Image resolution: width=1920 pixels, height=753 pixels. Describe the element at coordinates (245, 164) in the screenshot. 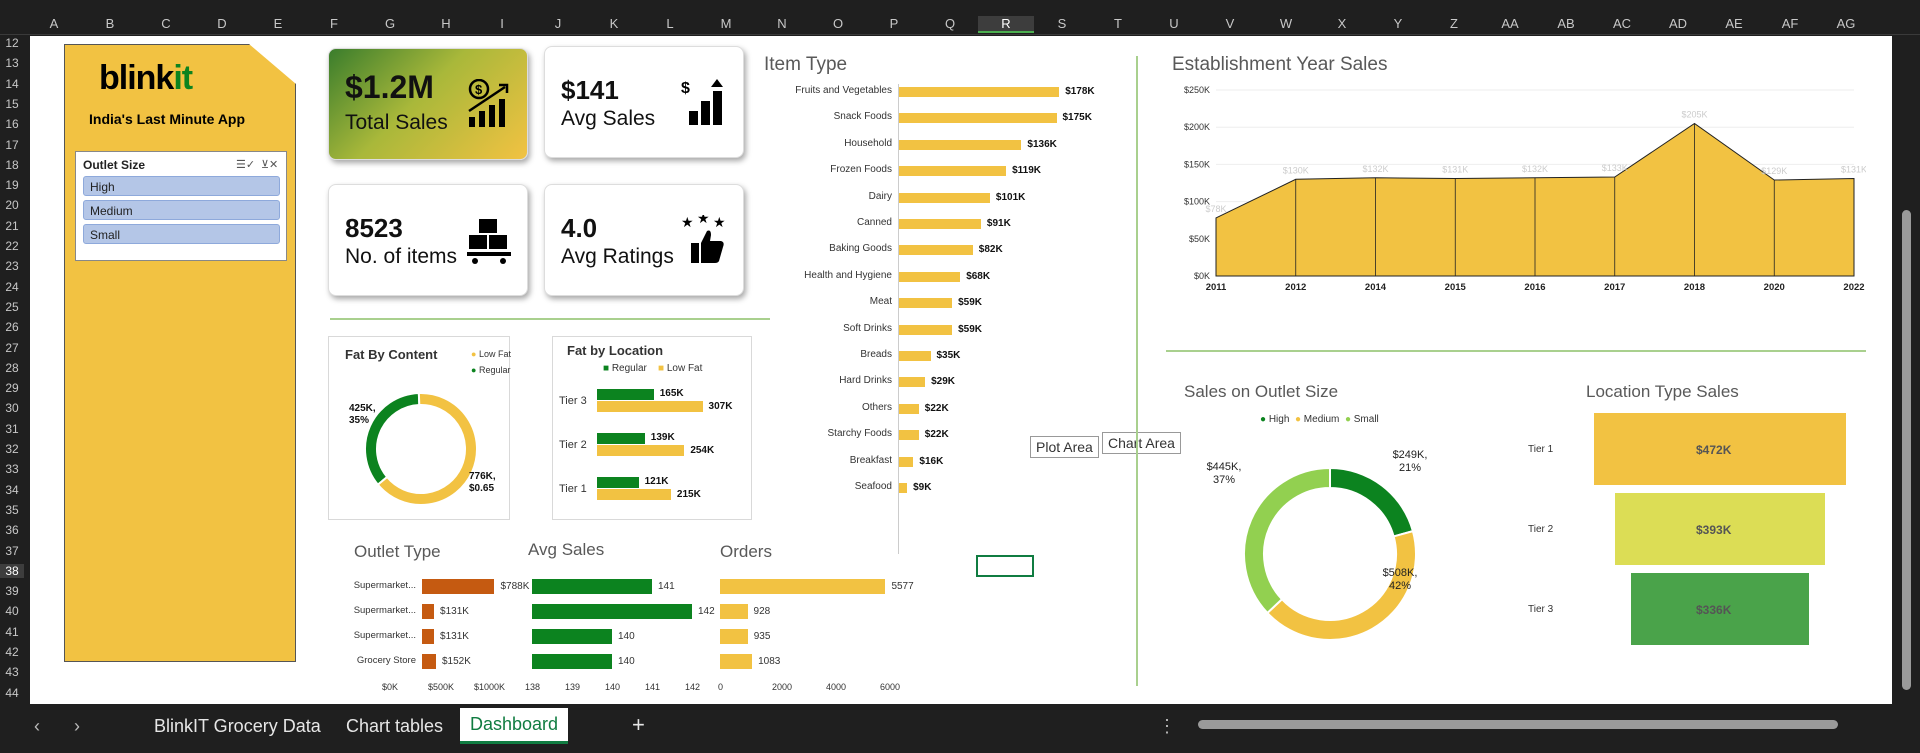

I see `multi-select-icon: ☰✓` at that location.